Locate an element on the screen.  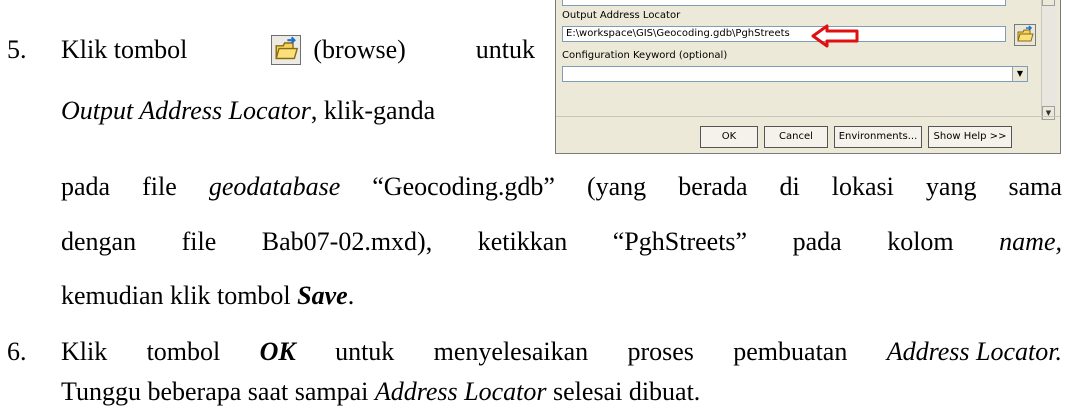
scroll-up-arrow-icon is located at coordinates (1048, 3).